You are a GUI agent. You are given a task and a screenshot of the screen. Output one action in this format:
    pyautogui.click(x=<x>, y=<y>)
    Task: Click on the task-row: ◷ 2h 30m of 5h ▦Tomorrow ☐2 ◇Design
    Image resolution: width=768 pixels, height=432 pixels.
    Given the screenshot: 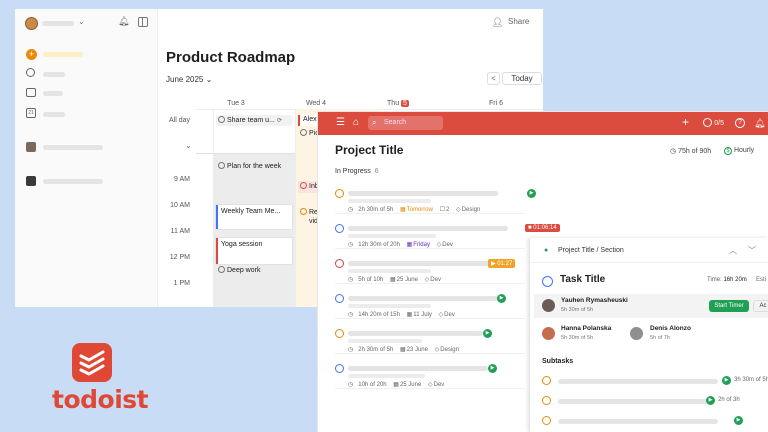 What is the action you would take?
    pyautogui.click(x=543, y=203)
    